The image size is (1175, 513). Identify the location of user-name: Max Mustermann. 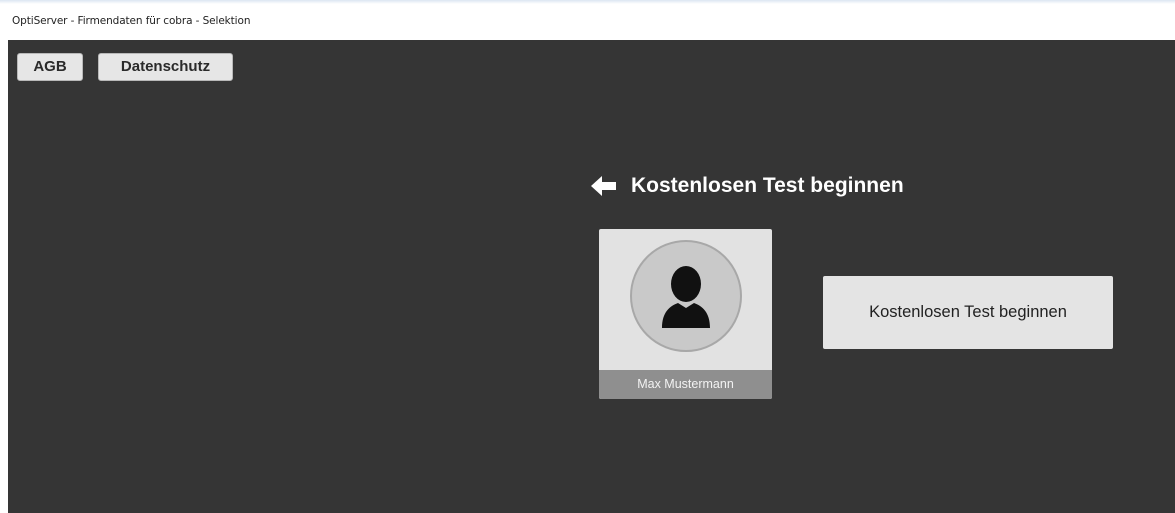
(685, 384).